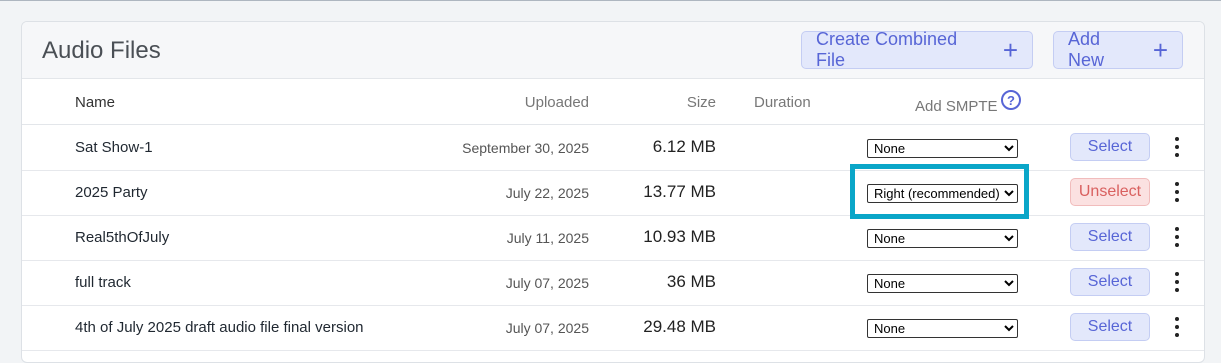 This screenshot has height=363, width=1221. I want to click on add-new-label: Add New, so click(1086, 49).